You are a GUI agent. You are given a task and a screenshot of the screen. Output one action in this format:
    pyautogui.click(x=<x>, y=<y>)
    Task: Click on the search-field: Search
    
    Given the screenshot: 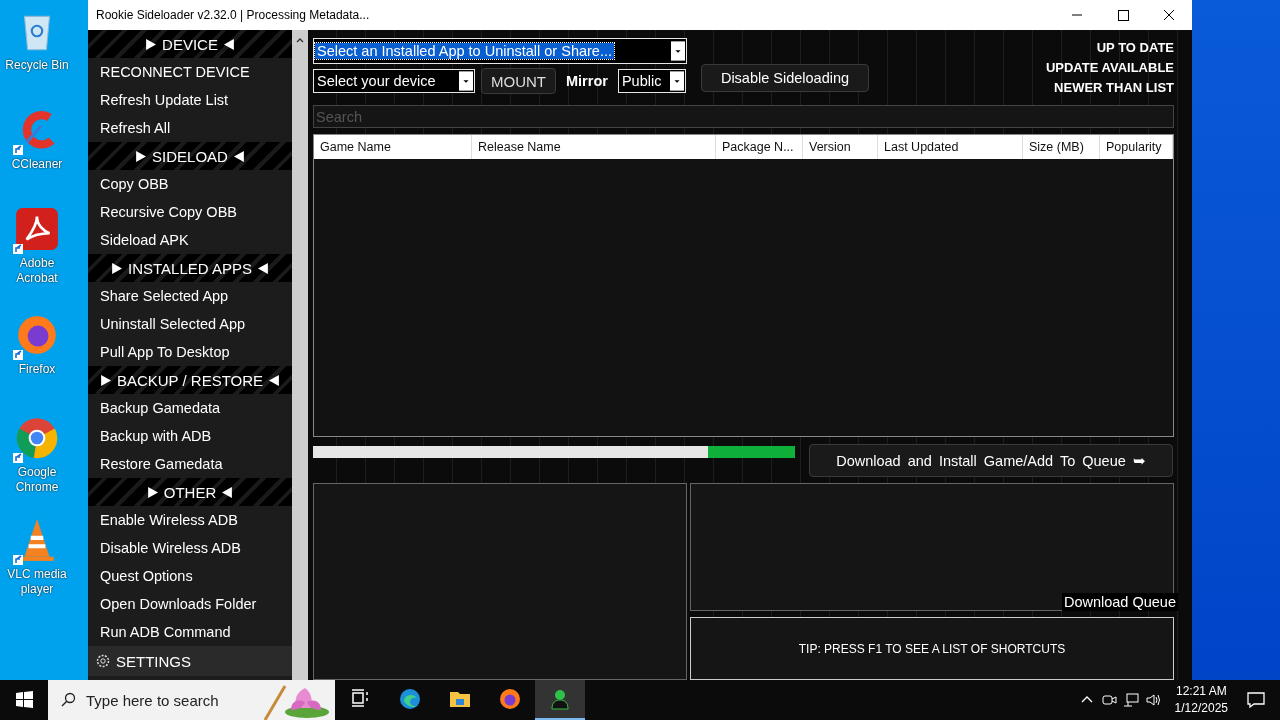 What is the action you would take?
    pyautogui.click(x=743, y=116)
    